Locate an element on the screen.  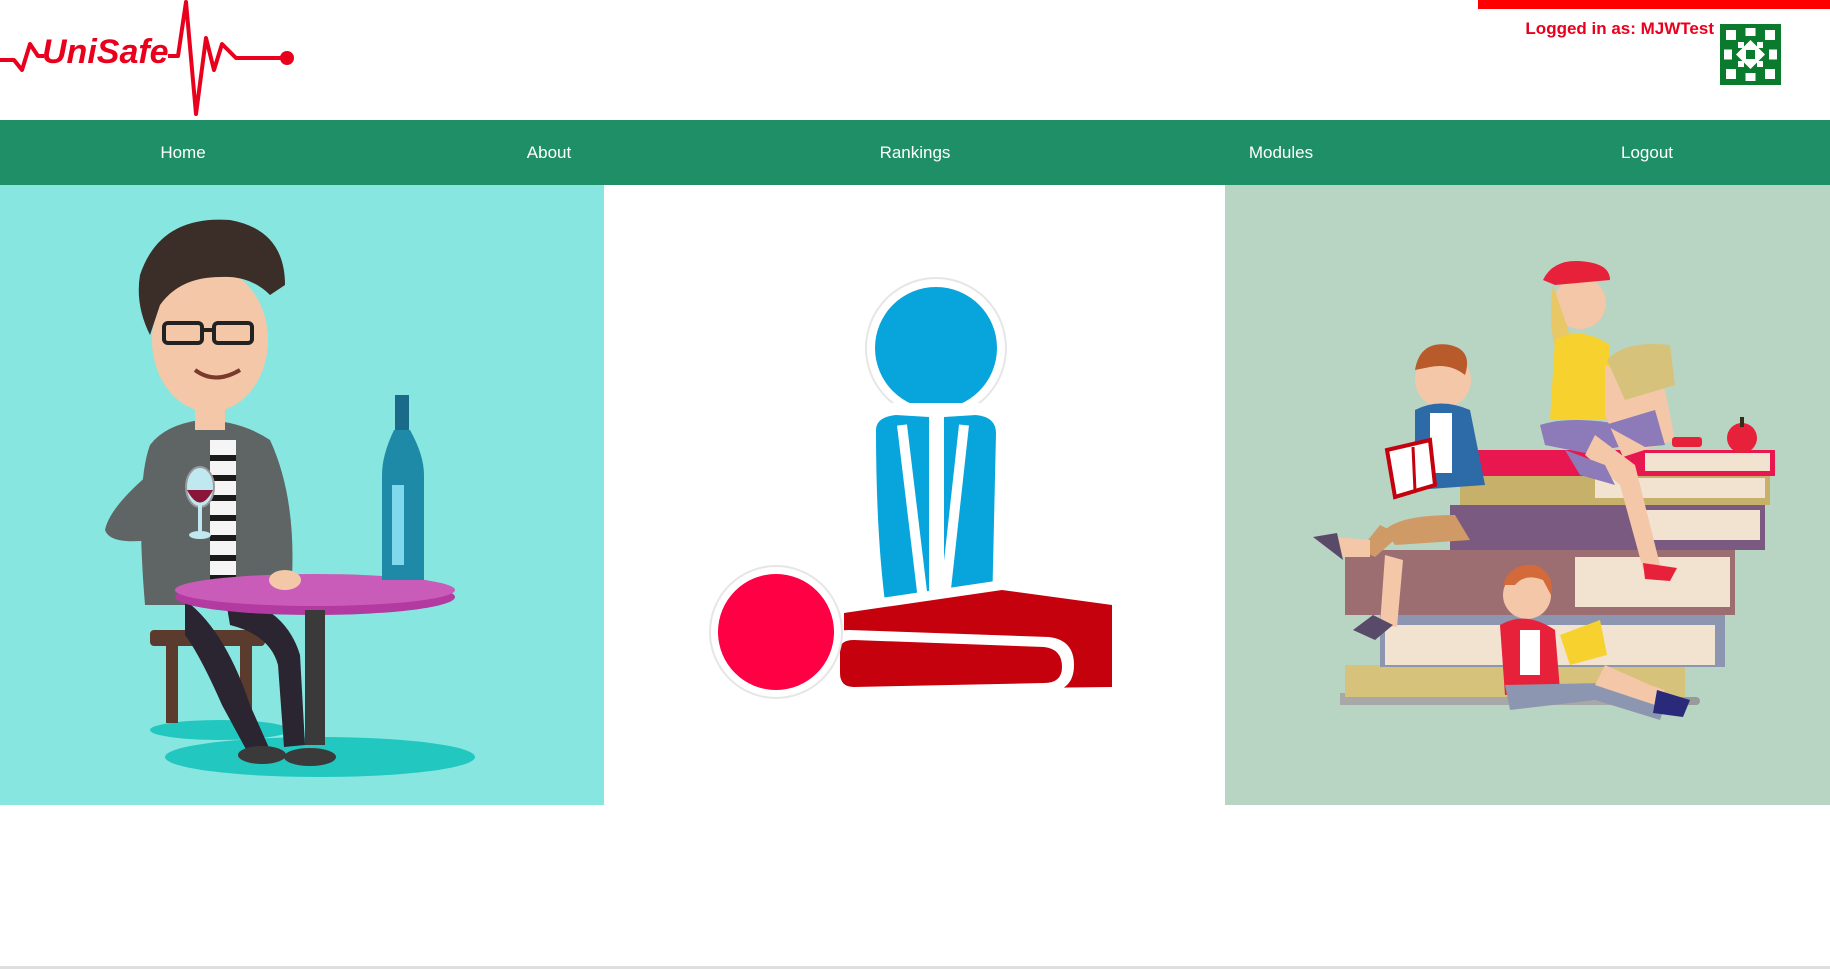
nav-about: About is located at coordinates (549, 152).